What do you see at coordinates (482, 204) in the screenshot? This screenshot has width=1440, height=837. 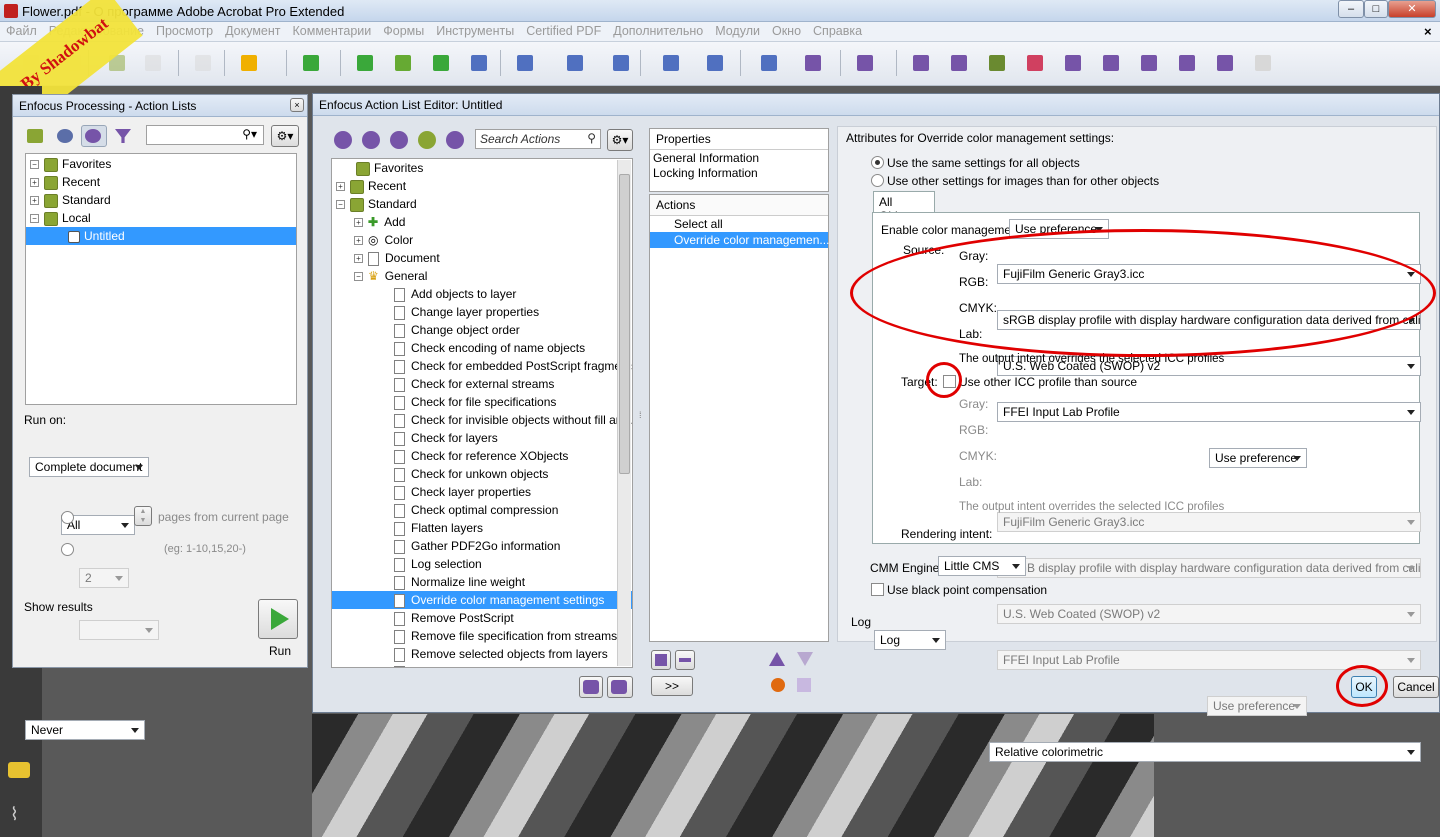 I see `tree-item-standard: − Standard` at bounding box center [482, 204].